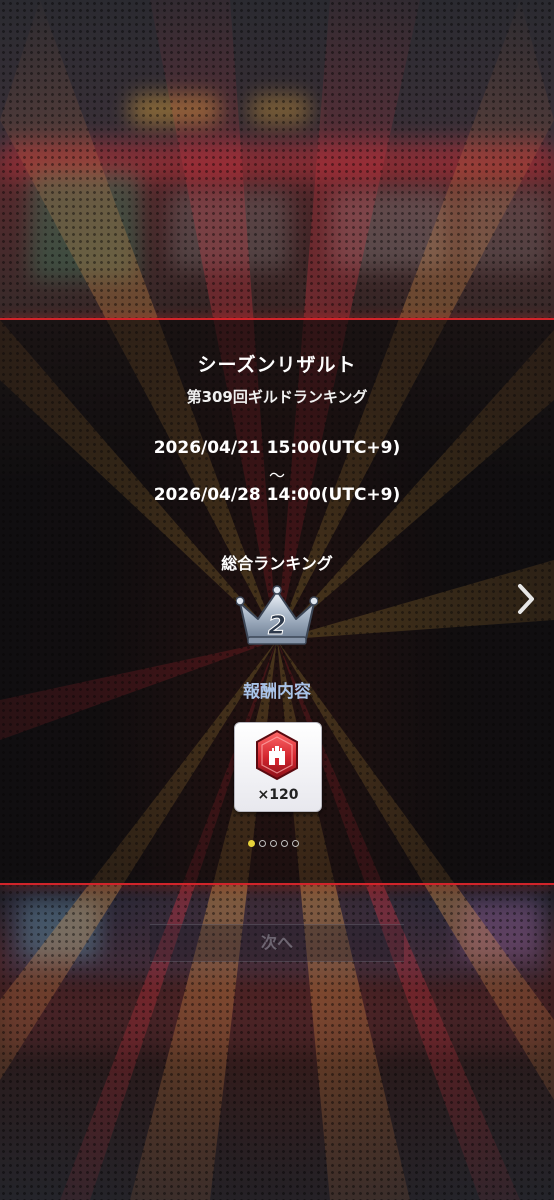 The width and height of the screenshot is (554, 1200). Describe the element at coordinates (277, 397) in the screenshot. I see `ranking-event-name: 第309回ギルドランキング` at that location.